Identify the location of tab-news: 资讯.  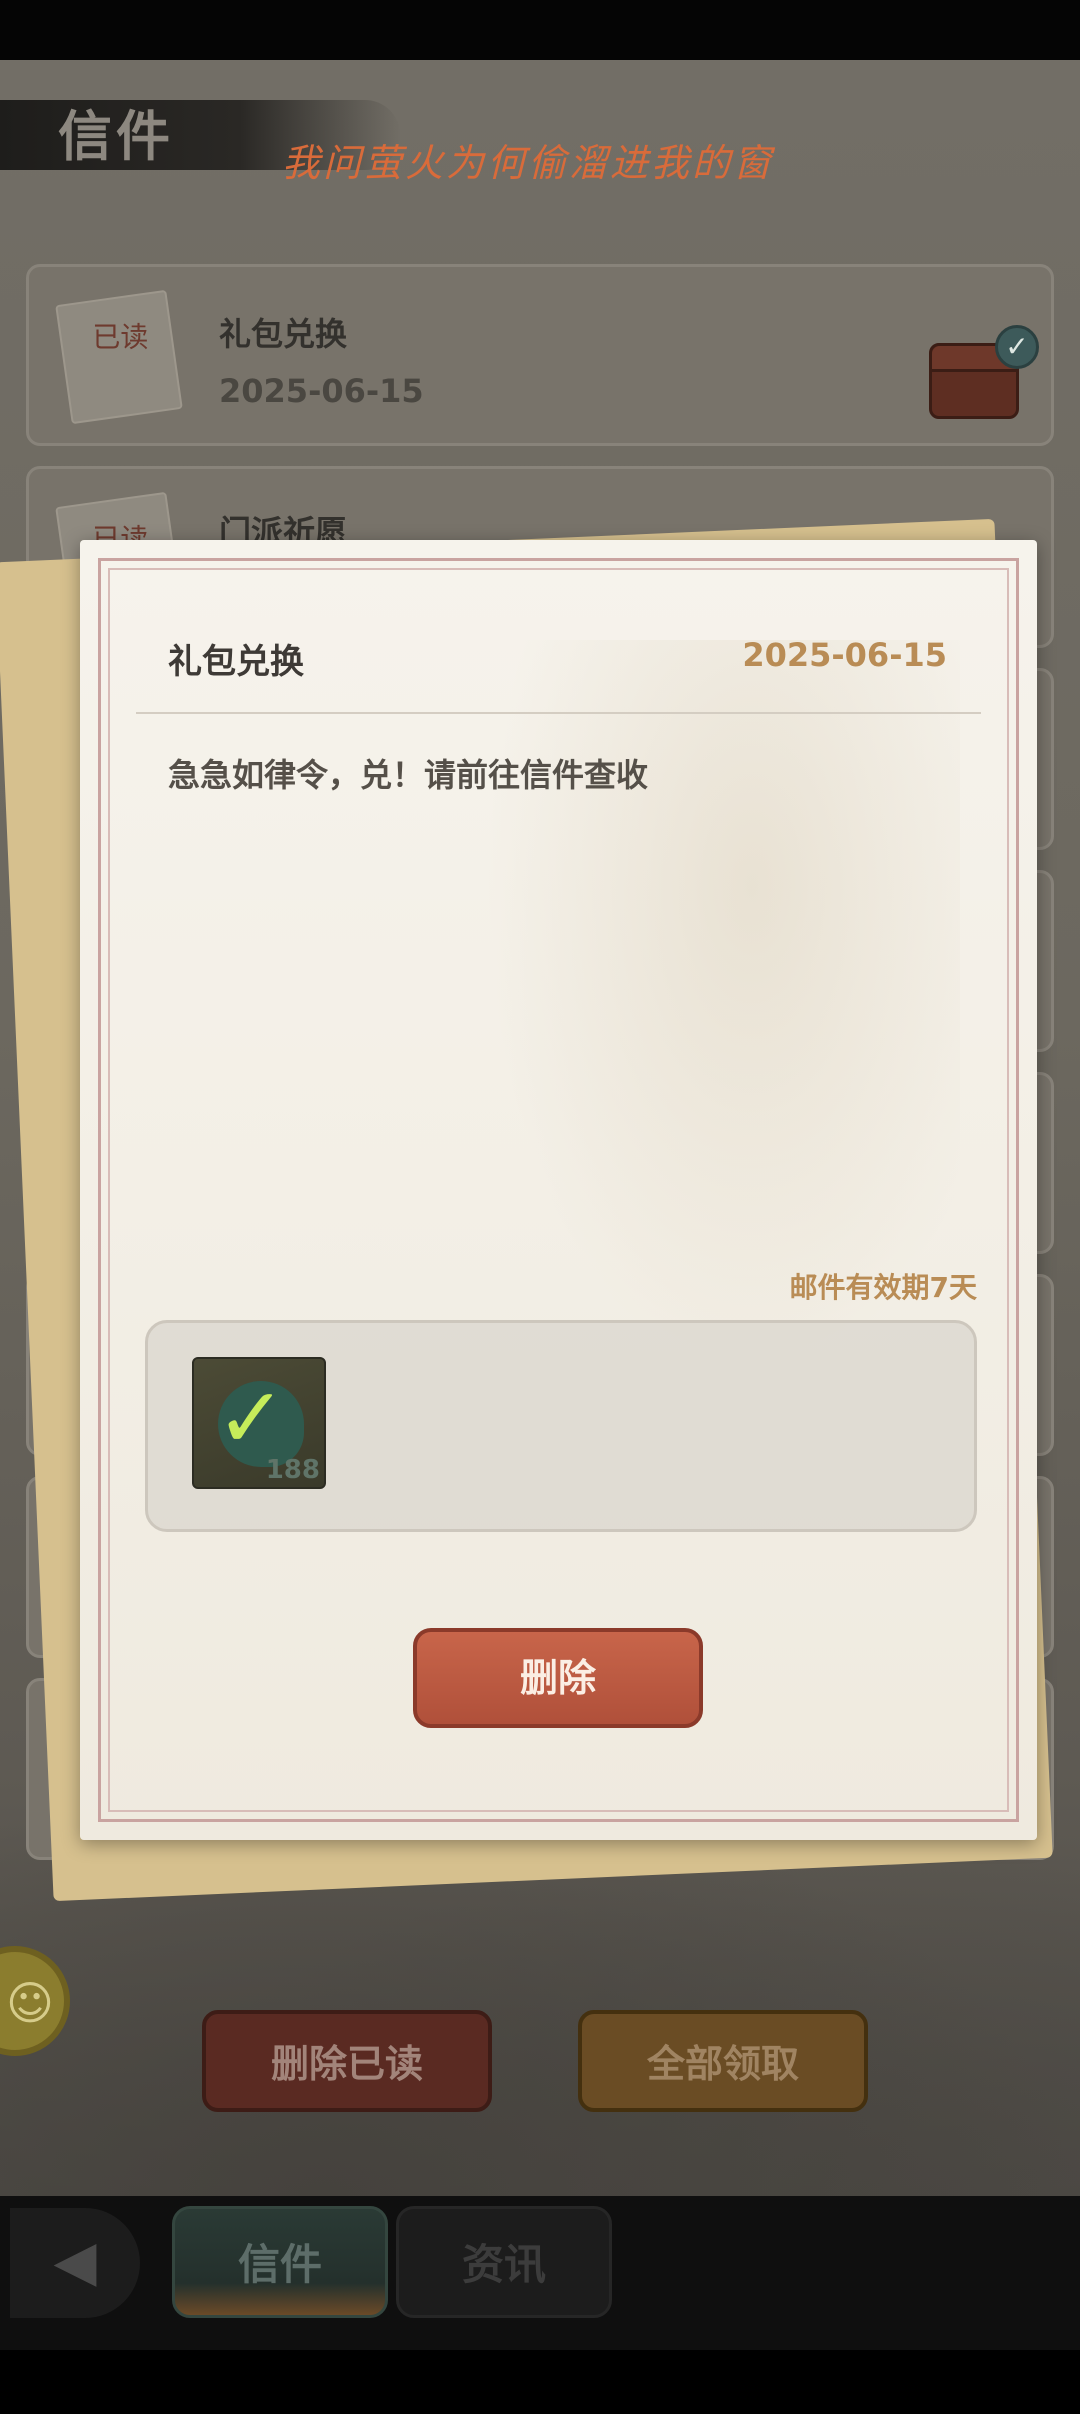
(504, 2262).